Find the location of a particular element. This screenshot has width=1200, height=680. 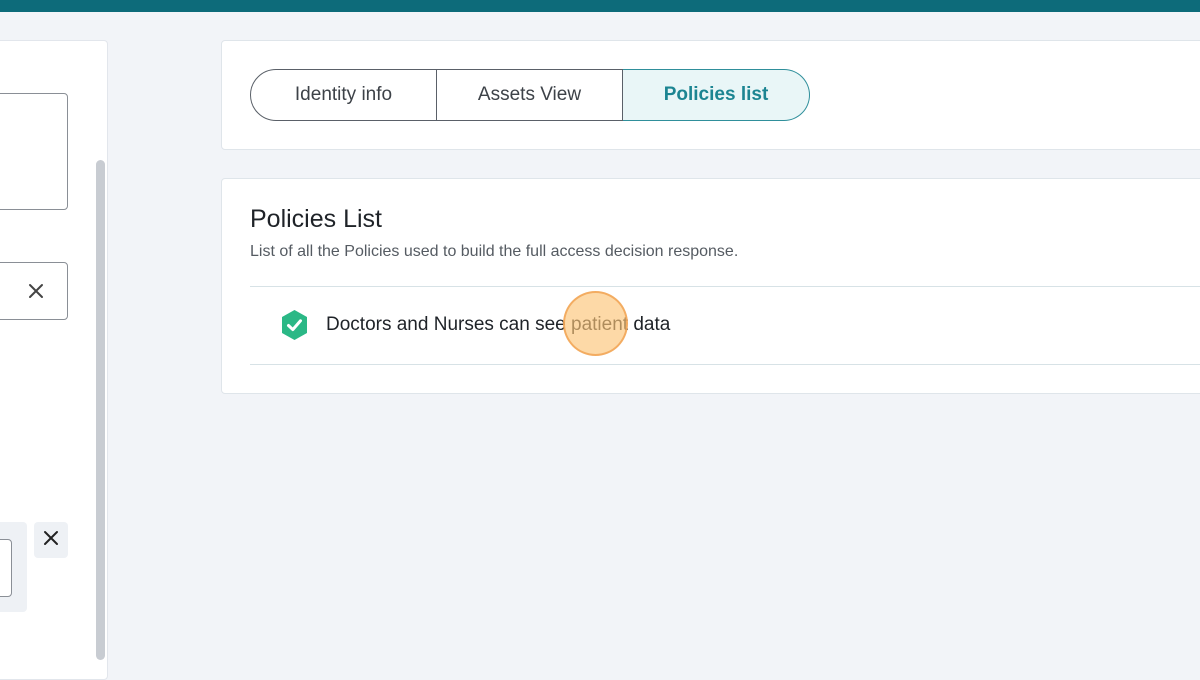

clear-icon is located at coordinates (36, 291).